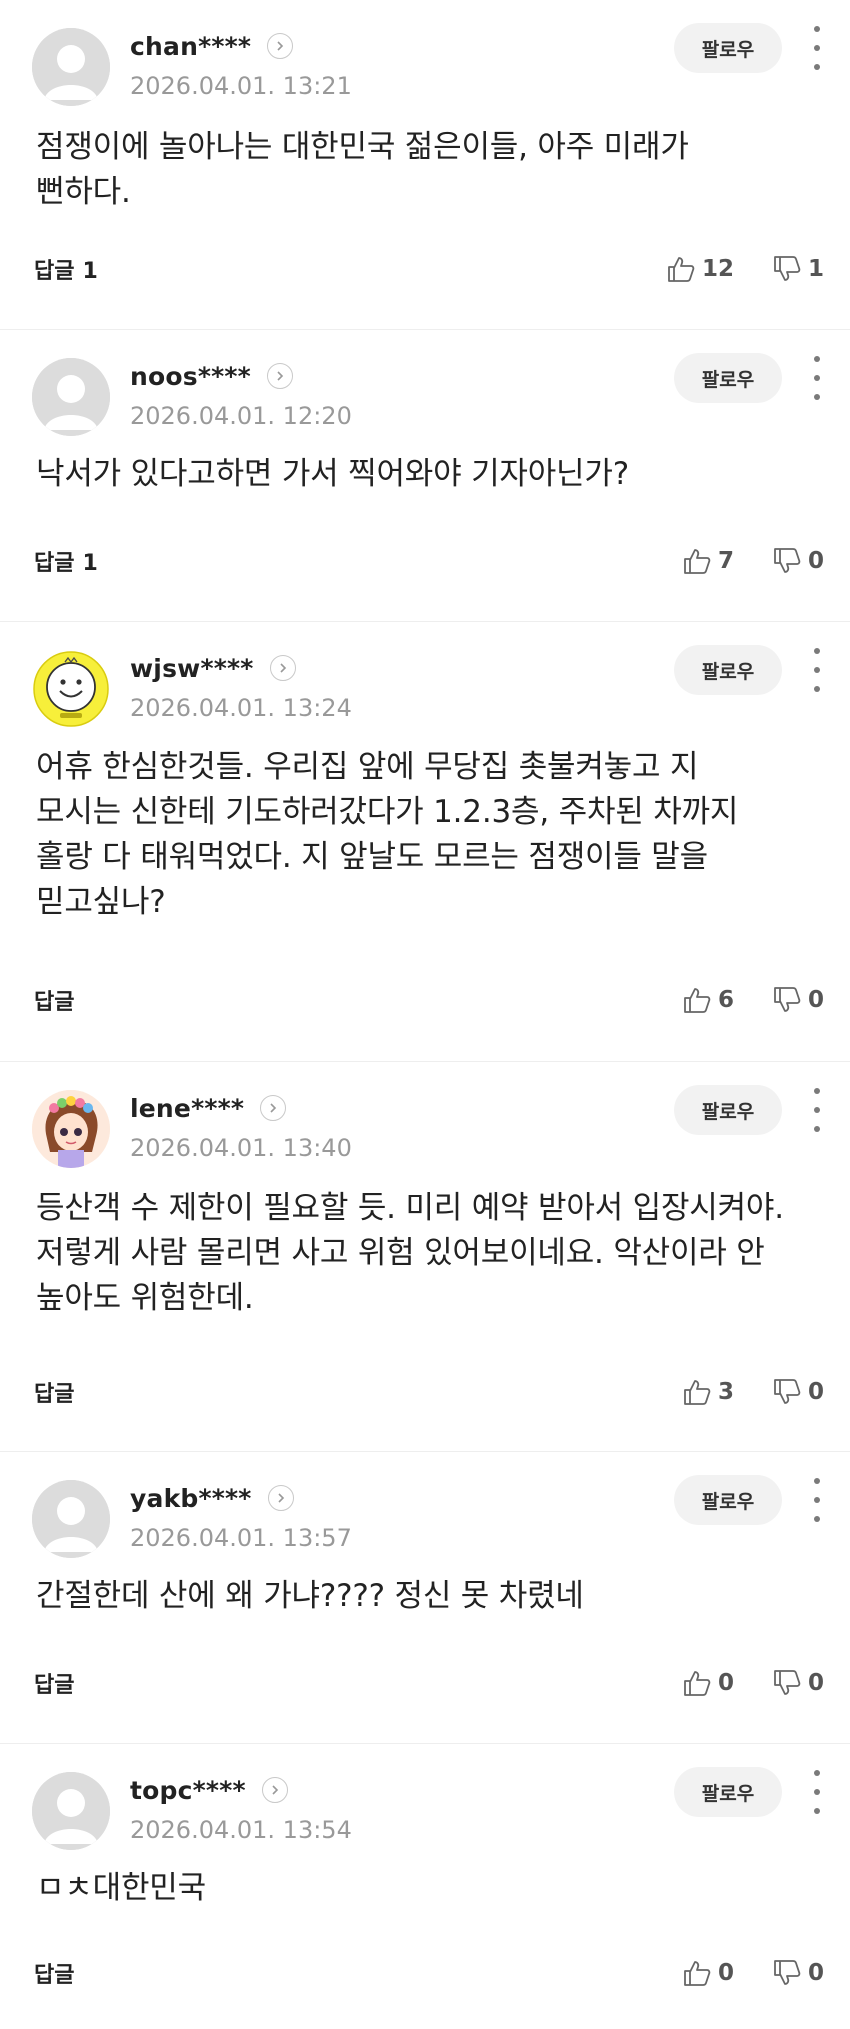  What do you see at coordinates (241, 86) in the screenshot?
I see `timestamp: 2026.04.01. 13:21` at bounding box center [241, 86].